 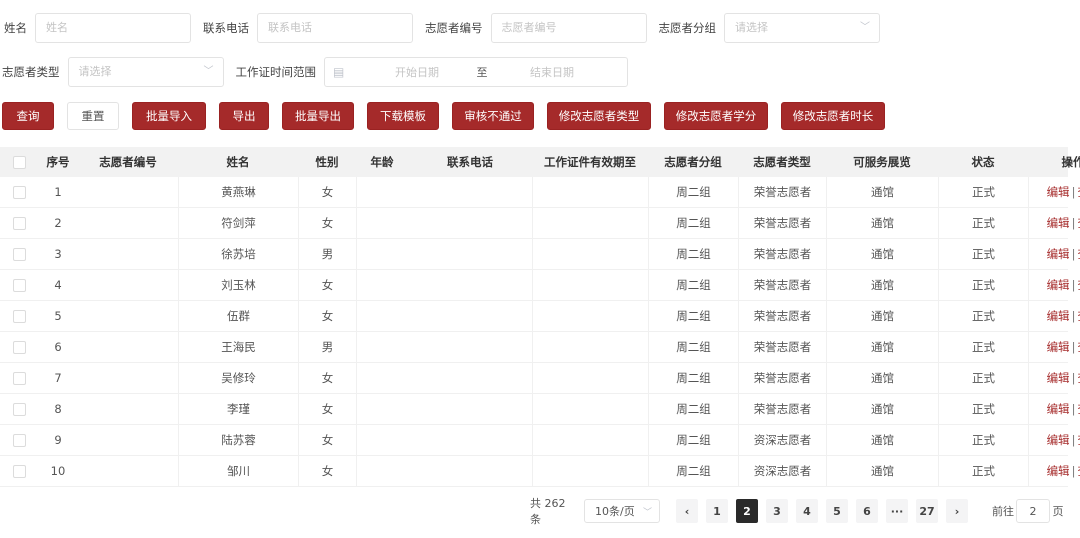 What do you see at coordinates (238, 192) in the screenshot?
I see `cell-name: 黄燕琳` at bounding box center [238, 192].